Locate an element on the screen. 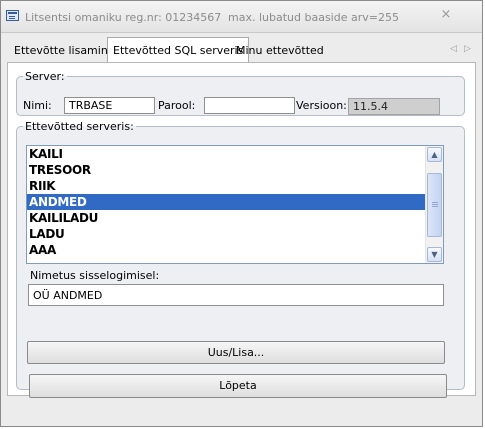 This screenshot has height=429, width=485. companies-legend: Ettevõtted serveris: is located at coordinates (79, 126).